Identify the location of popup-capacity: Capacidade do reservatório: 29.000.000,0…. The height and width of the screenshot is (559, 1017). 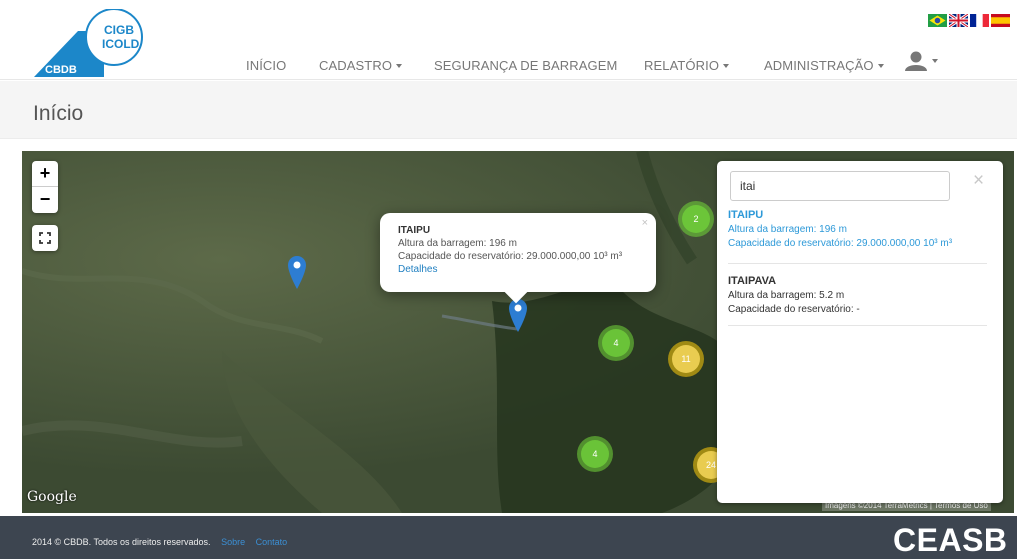
(510, 256).